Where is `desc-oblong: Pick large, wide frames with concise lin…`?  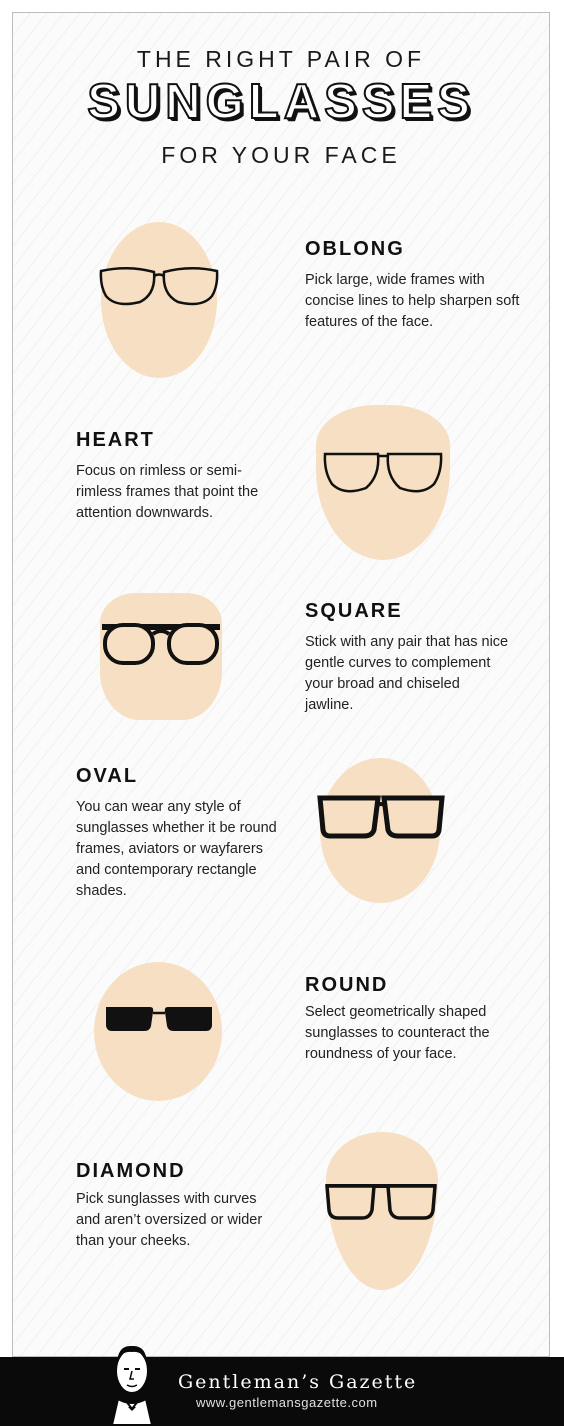
desc-oblong: Pick large, wide frames with concise lin… is located at coordinates (412, 301).